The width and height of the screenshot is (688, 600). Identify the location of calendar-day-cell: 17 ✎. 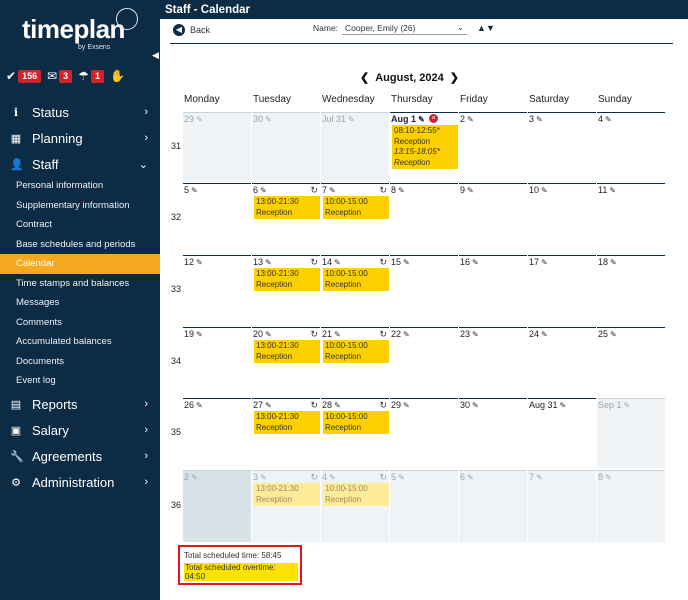
(562, 290).